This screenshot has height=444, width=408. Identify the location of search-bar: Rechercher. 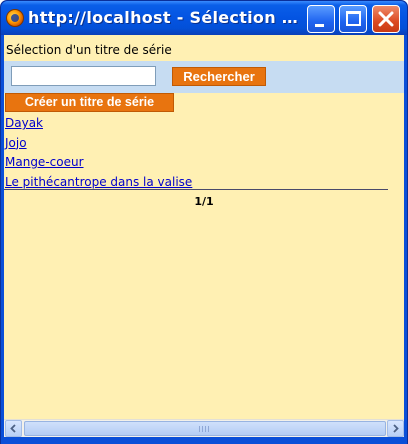
(204, 77).